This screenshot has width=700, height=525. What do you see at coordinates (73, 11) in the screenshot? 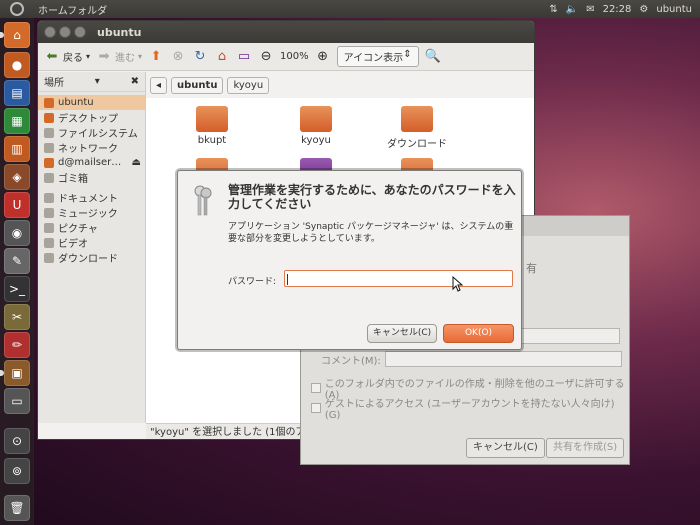
I see `active-app-title: ホームフォルダ` at bounding box center [73, 11].